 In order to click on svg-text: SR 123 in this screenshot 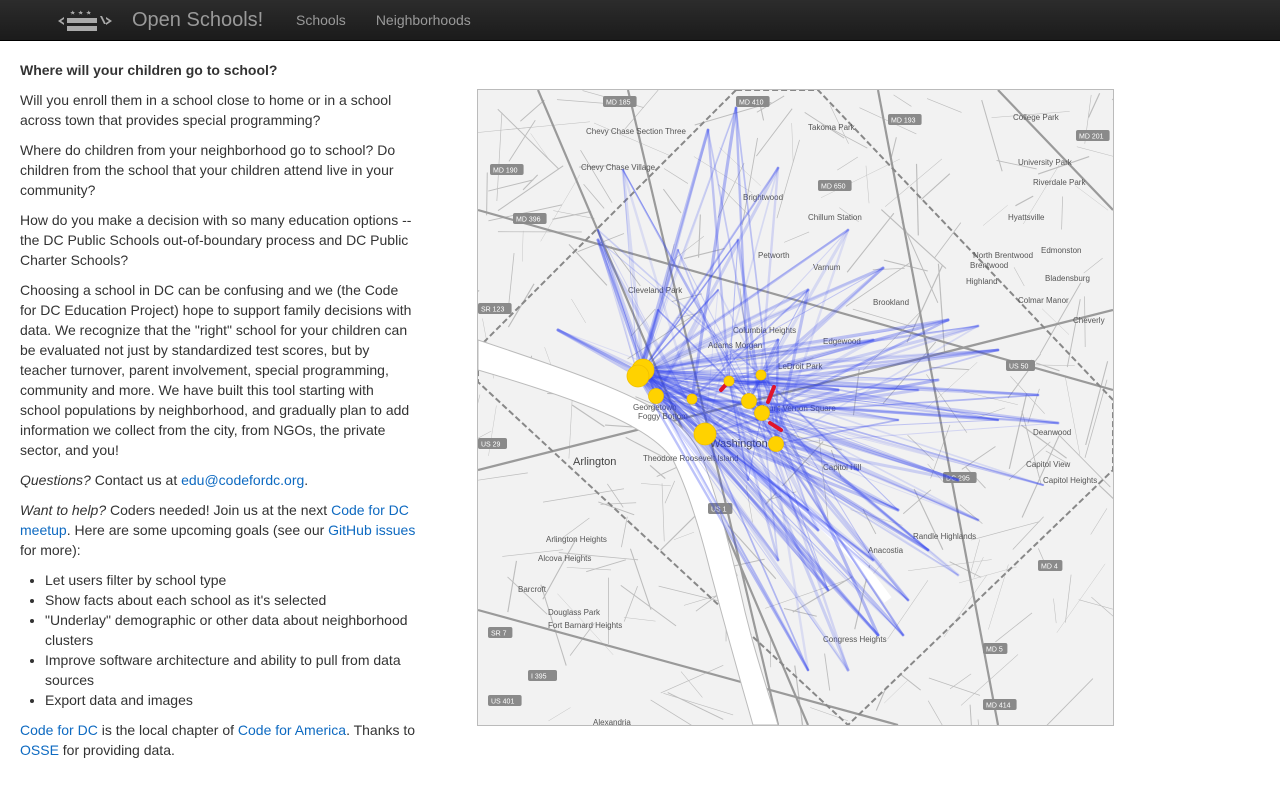, I will do `click(492, 310)`.